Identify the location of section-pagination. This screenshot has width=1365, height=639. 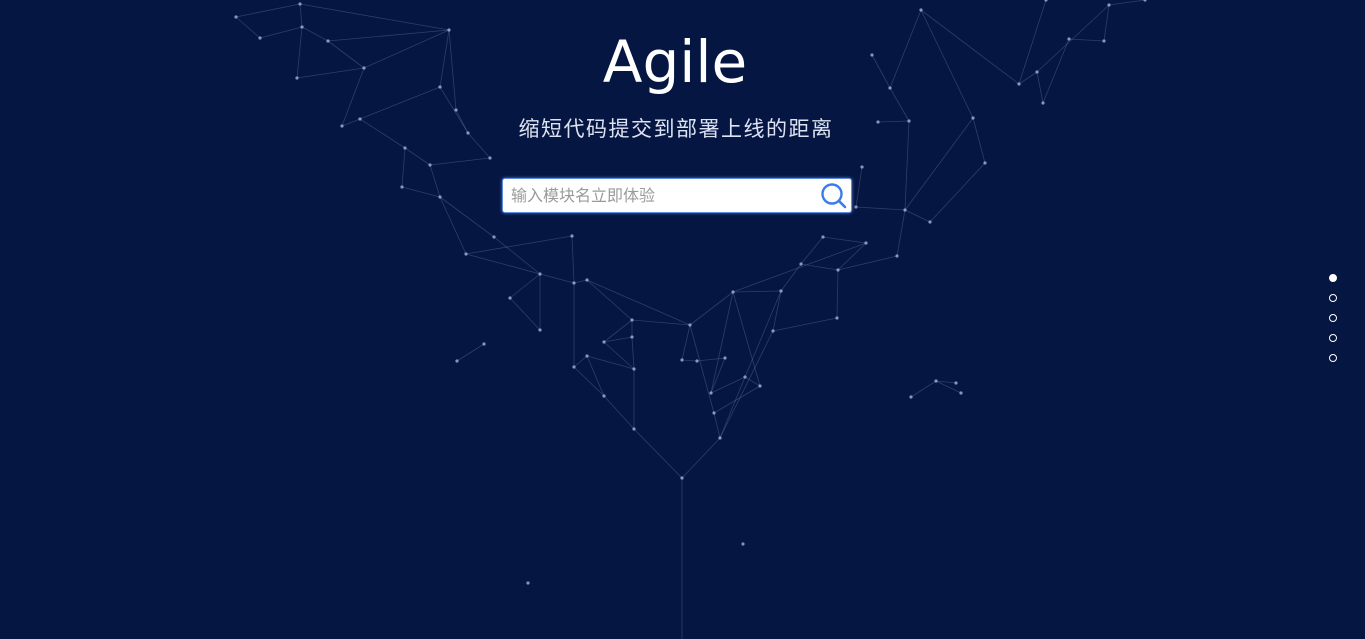
(1335, 324).